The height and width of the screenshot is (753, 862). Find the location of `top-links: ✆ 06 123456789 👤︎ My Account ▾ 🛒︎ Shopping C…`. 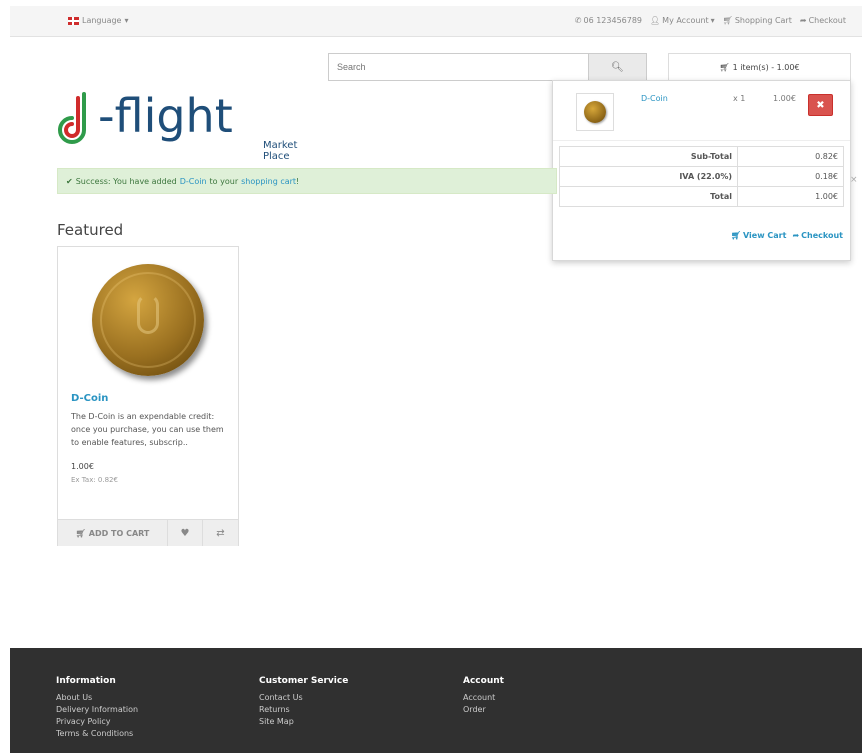

top-links: ✆ 06 123456789 👤︎ My Account ▾ 🛒︎ Shopping C… is located at coordinates (710, 20).